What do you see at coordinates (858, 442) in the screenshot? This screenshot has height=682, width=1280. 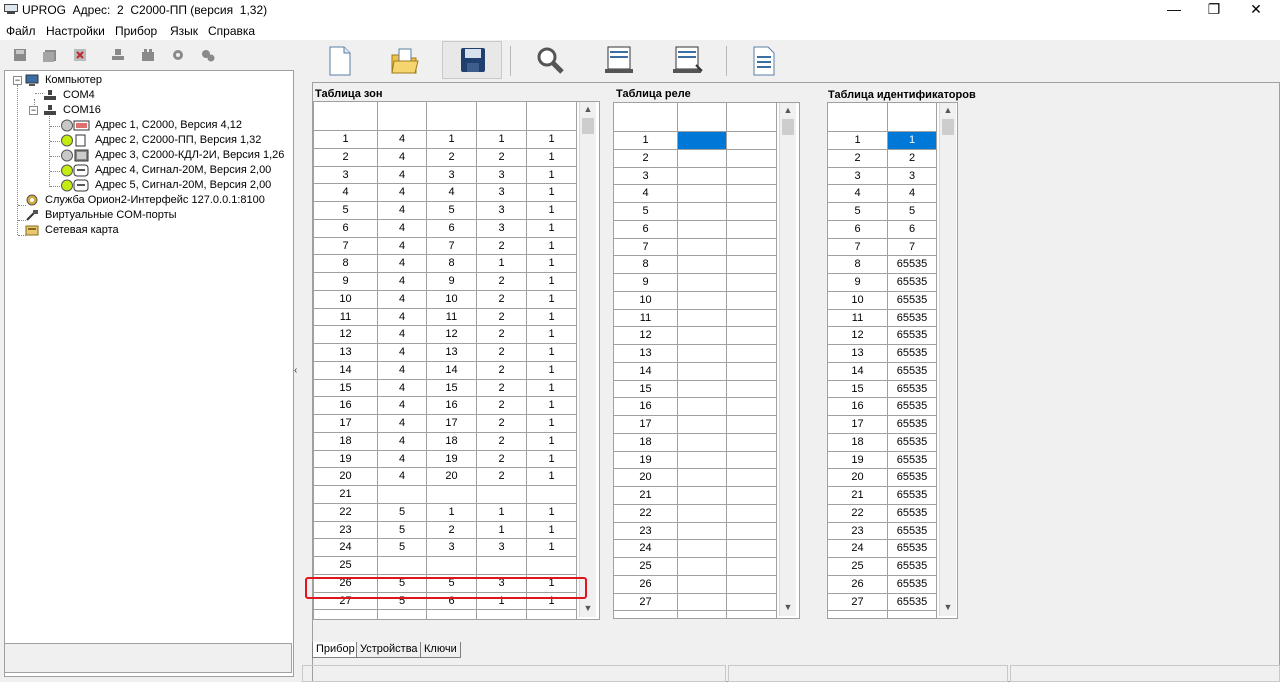 I see `row-header-cell: 18` at bounding box center [858, 442].